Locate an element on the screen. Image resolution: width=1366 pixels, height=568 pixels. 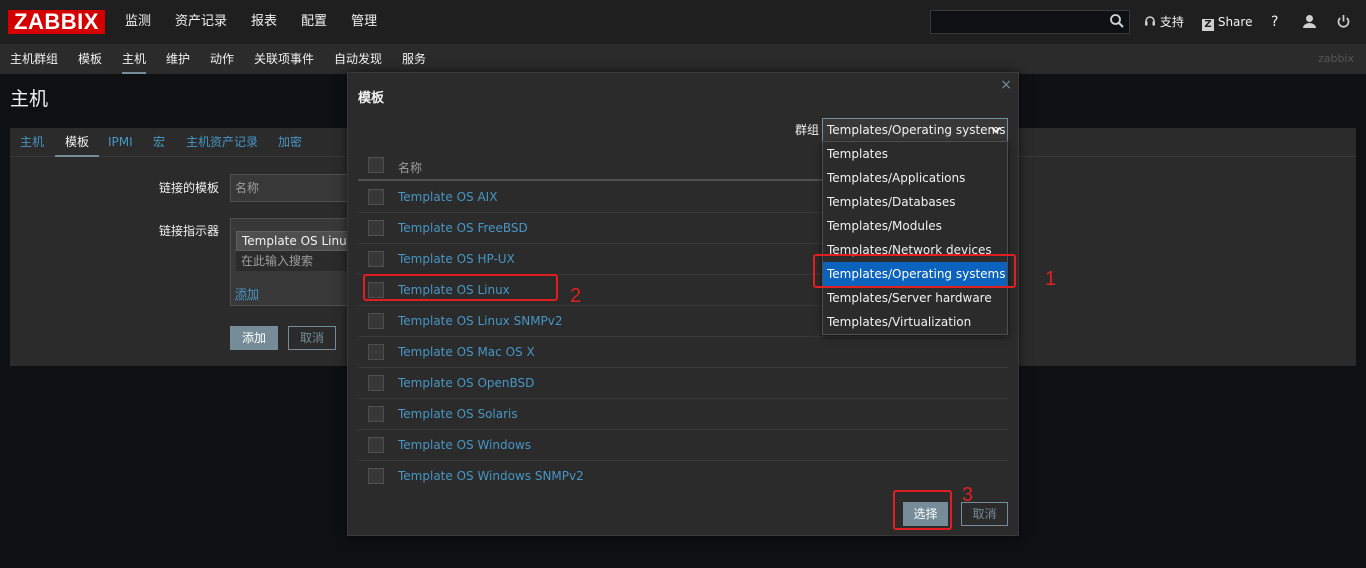
zabbix-logo: ZABBIX is located at coordinates (56, 22).